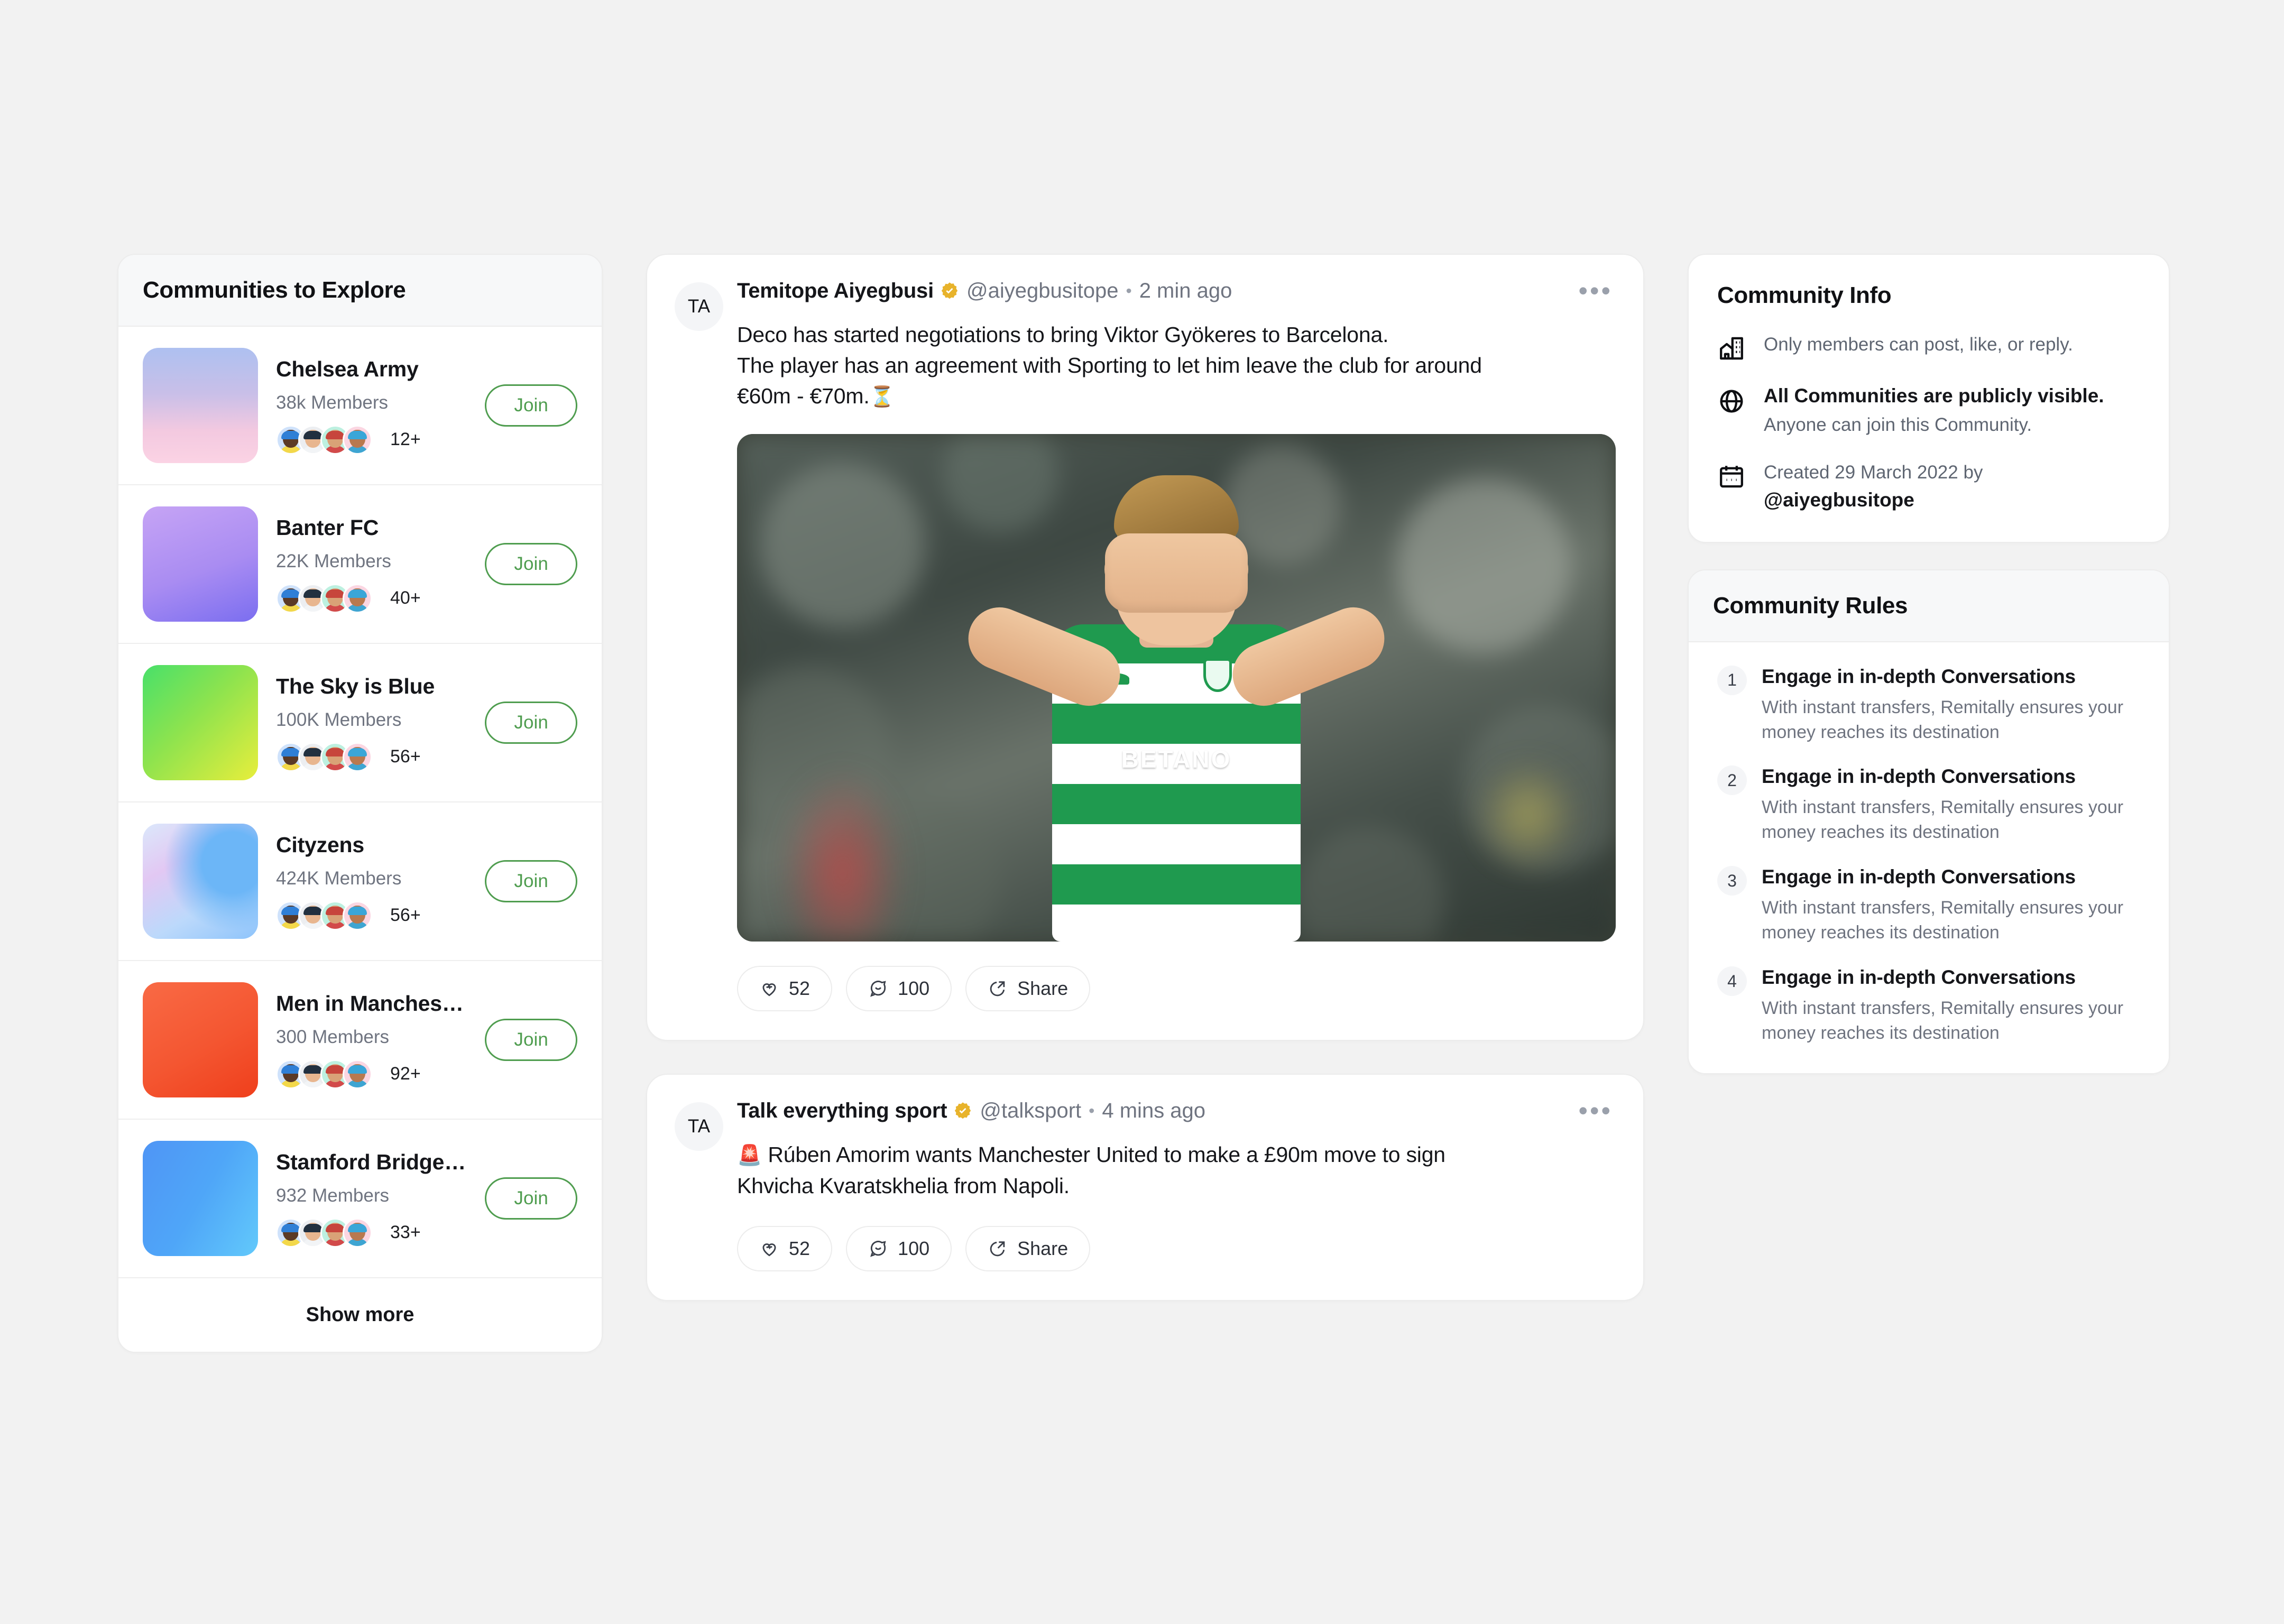 The image size is (2284, 1624). What do you see at coordinates (803, 396) in the screenshot?
I see `post-text-line-3: €60m - €70m.` at bounding box center [803, 396].